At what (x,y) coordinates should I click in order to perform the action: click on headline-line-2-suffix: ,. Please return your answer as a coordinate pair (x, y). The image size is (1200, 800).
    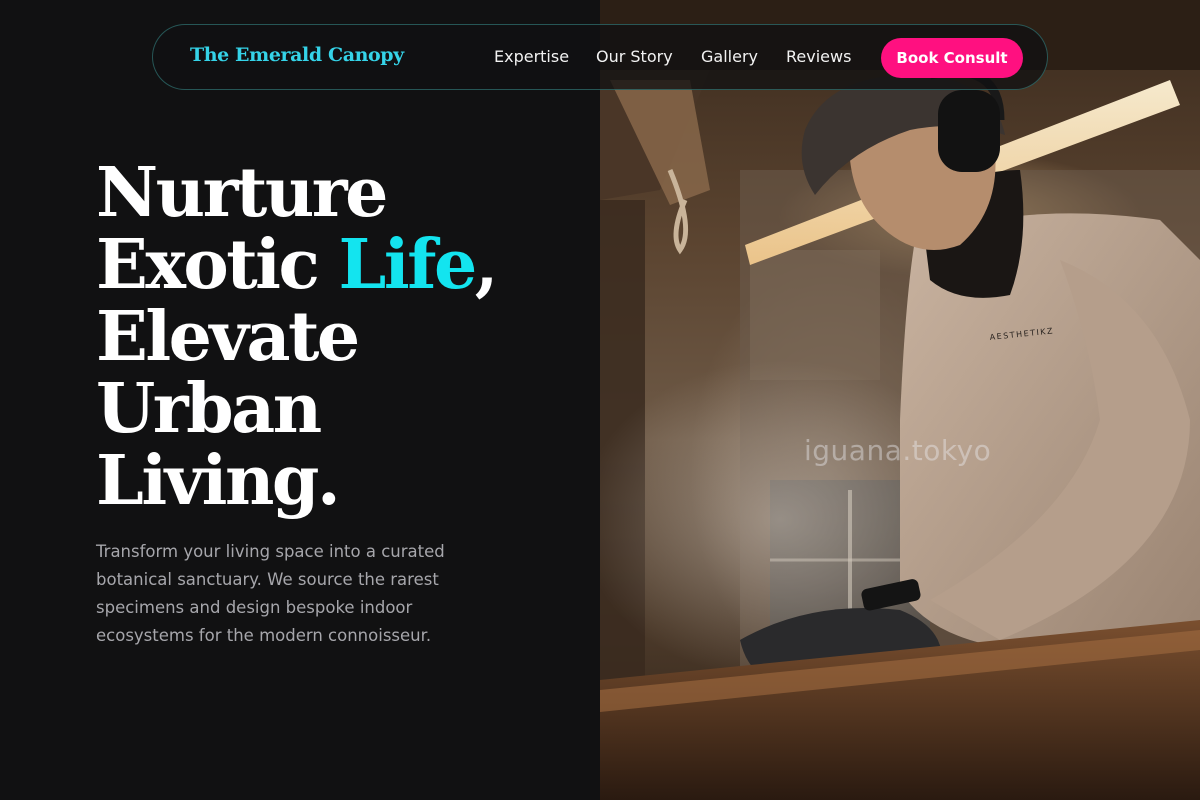
    Looking at the image, I should click on (486, 265).